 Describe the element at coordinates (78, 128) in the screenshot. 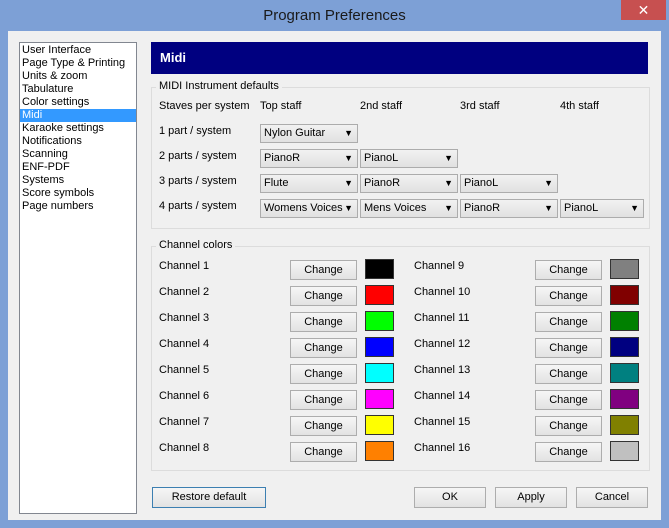

I see `nav-item-karaoke-settings: Karaoke settings` at that location.